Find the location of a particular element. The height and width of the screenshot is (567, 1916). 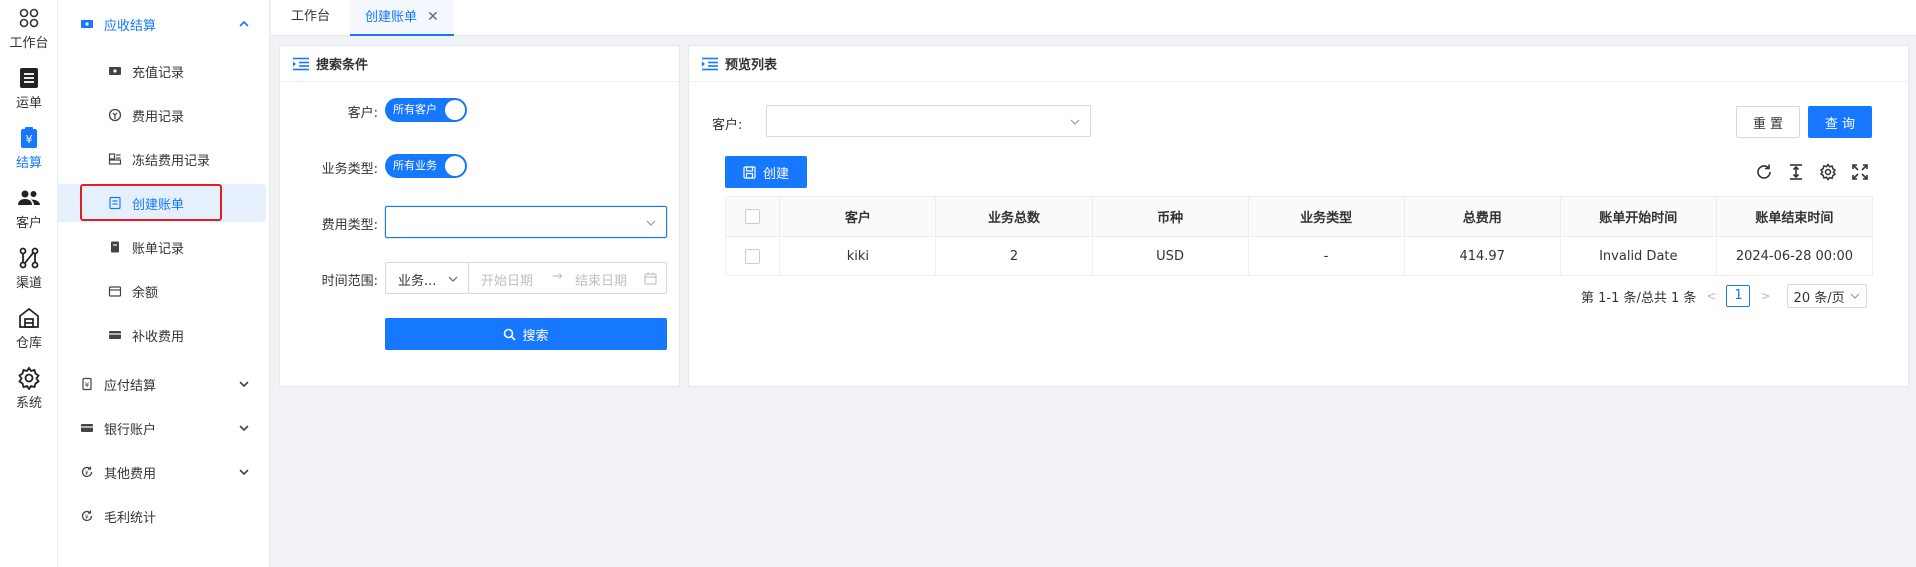

business-type-label: 业务类型: is located at coordinates (349, 169).